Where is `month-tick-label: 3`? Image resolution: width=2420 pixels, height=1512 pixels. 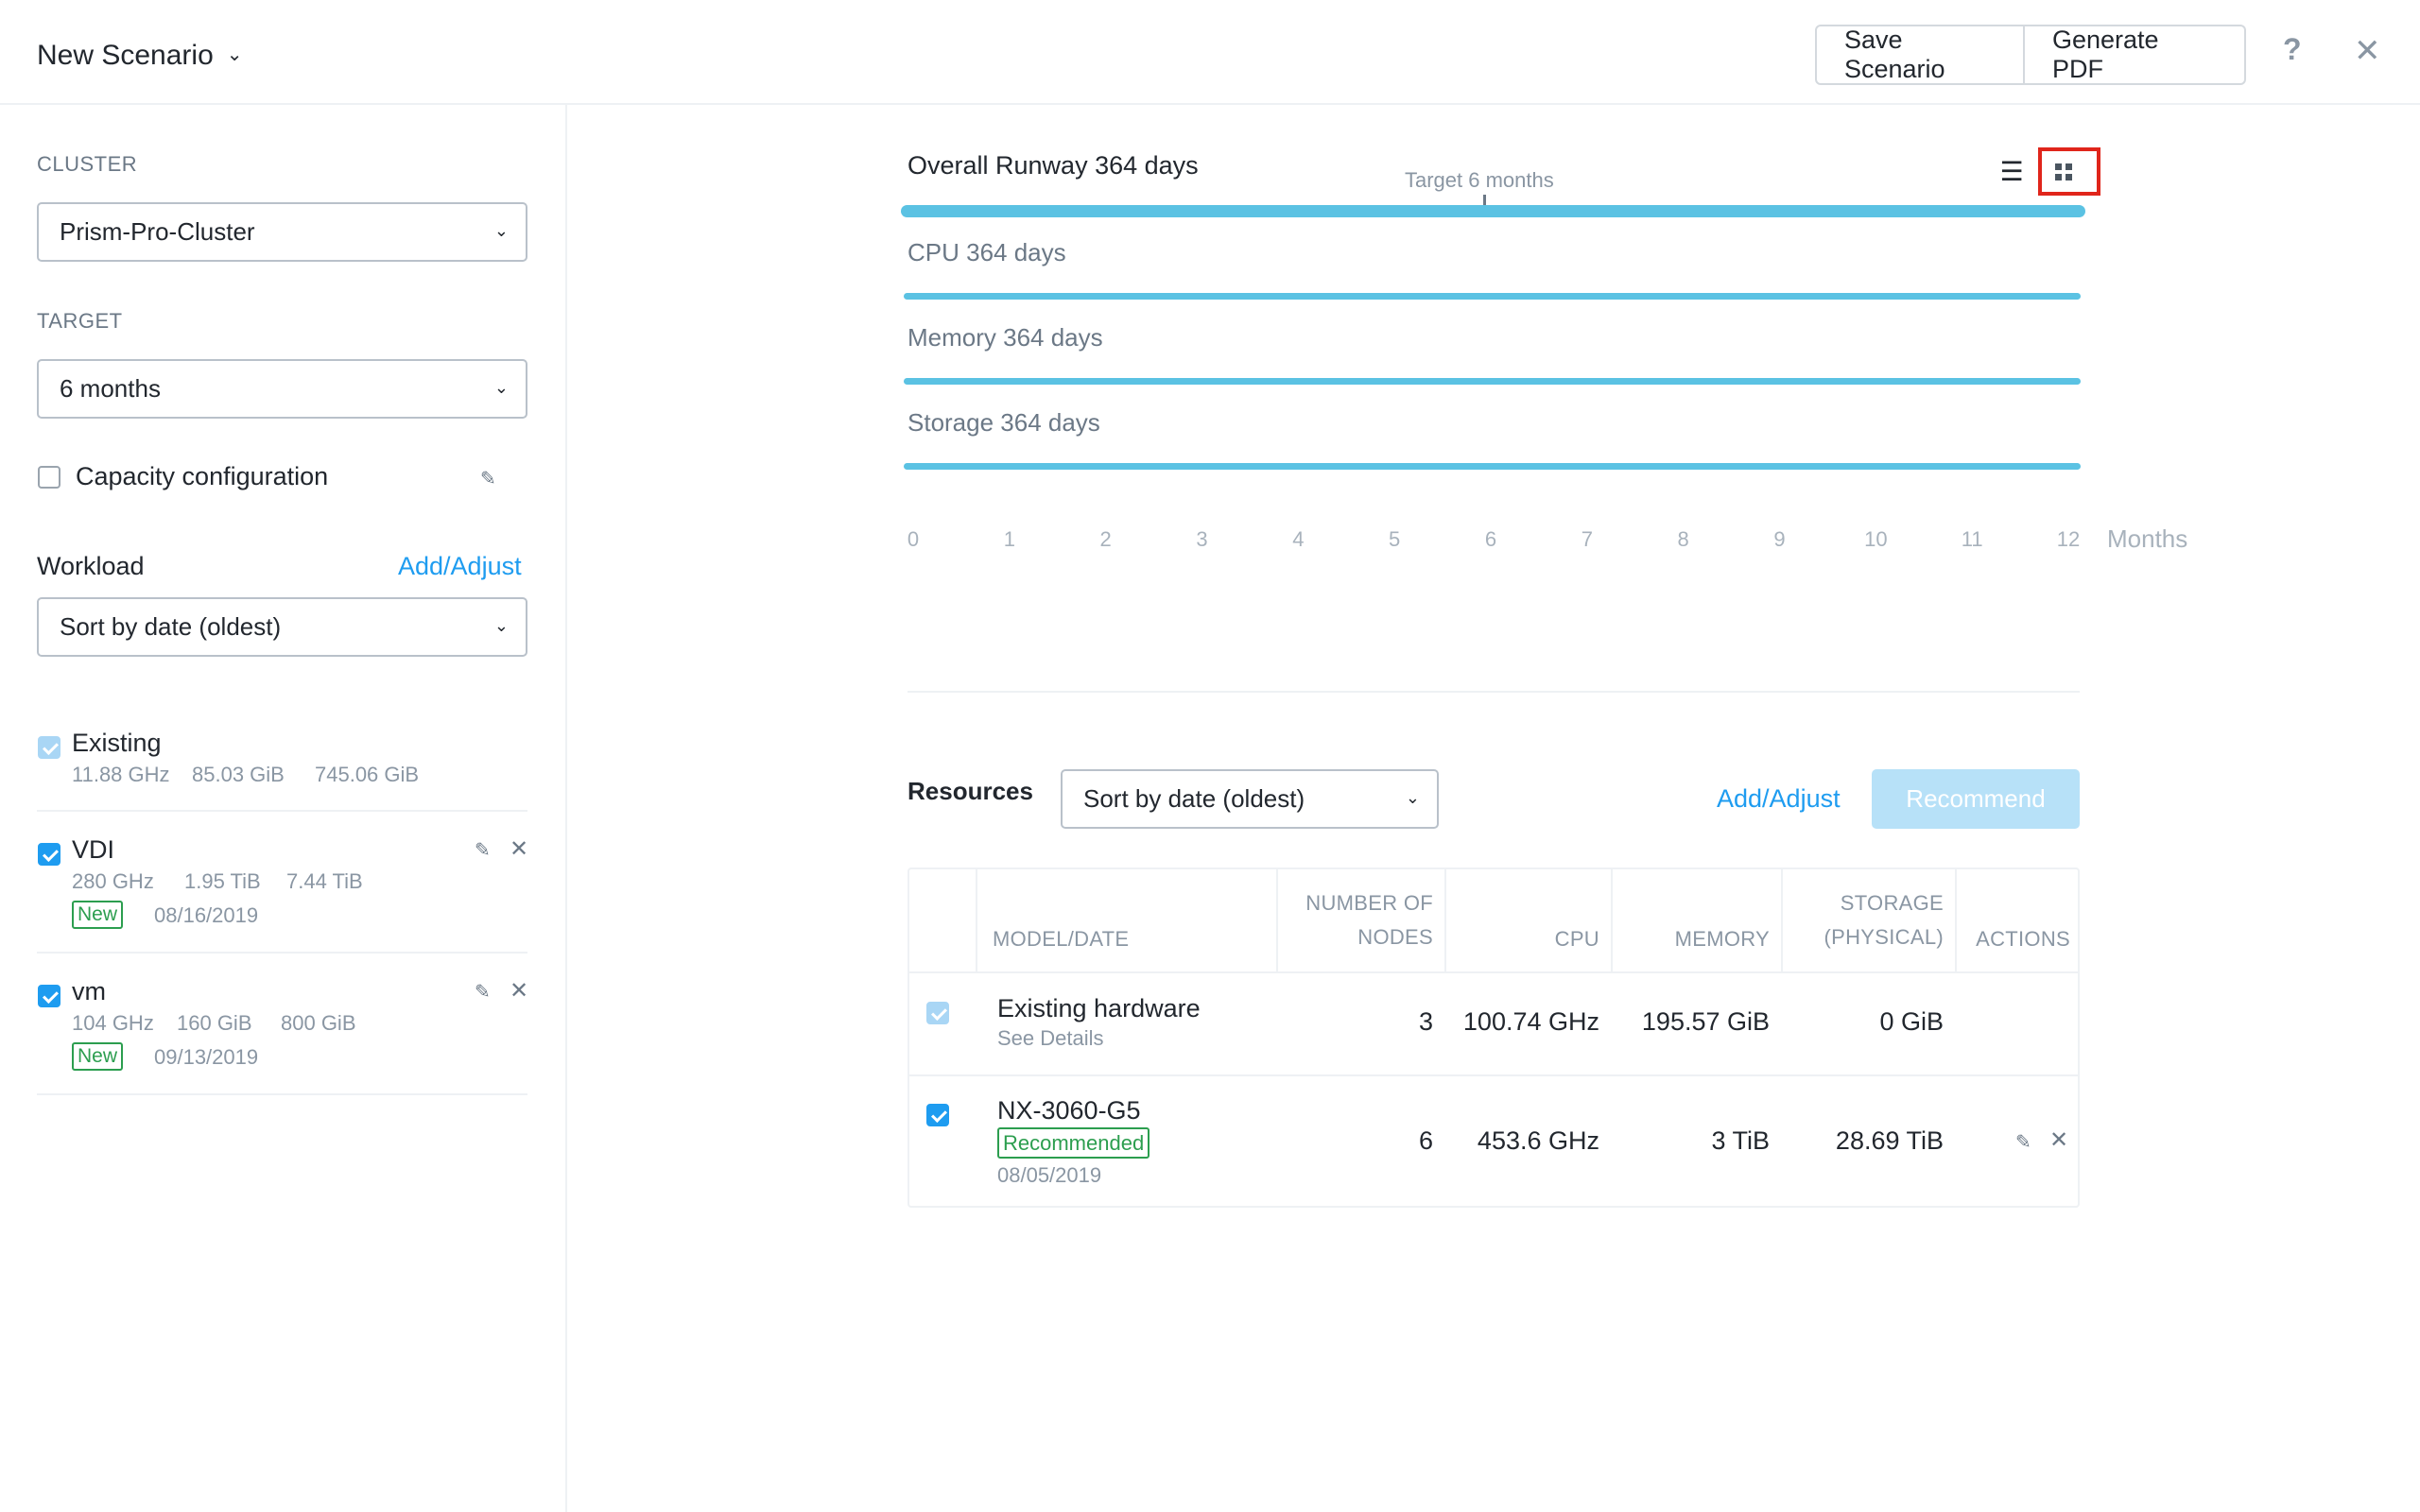
month-tick-label: 3 is located at coordinates (1202, 539).